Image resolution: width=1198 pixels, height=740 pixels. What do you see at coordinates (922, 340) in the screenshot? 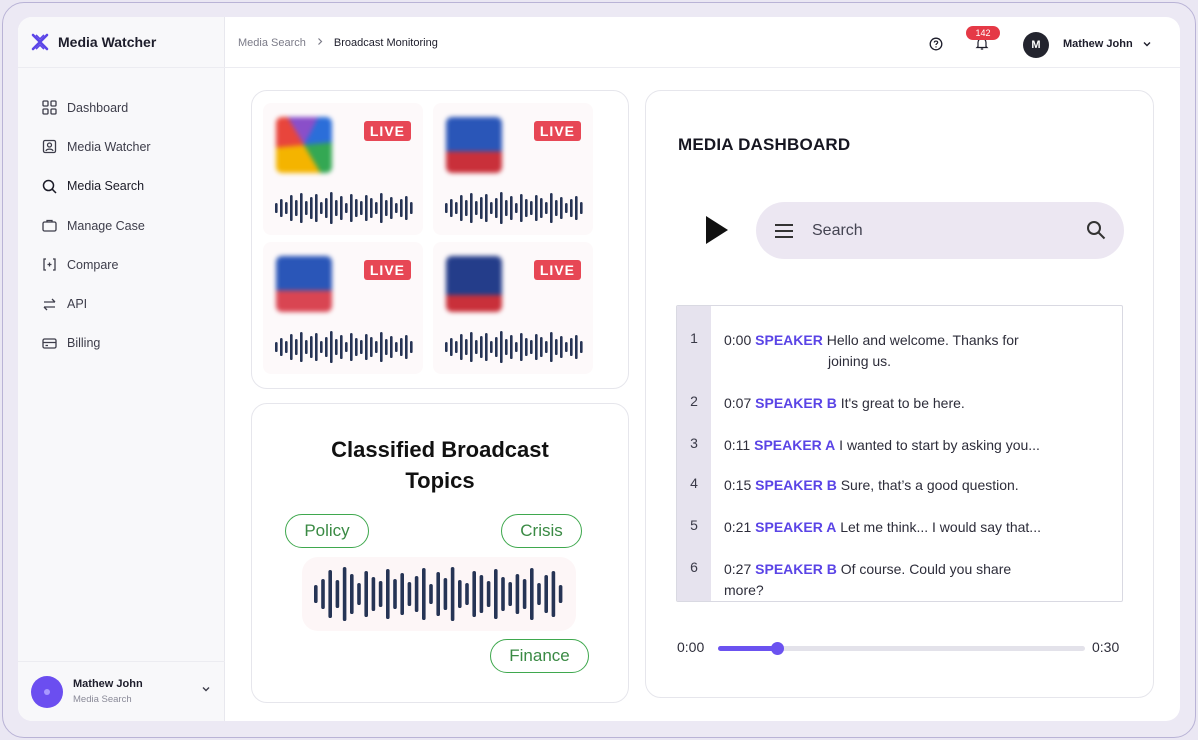
I see `transcript-text: Hello and welcome. Thanks for` at bounding box center [922, 340].